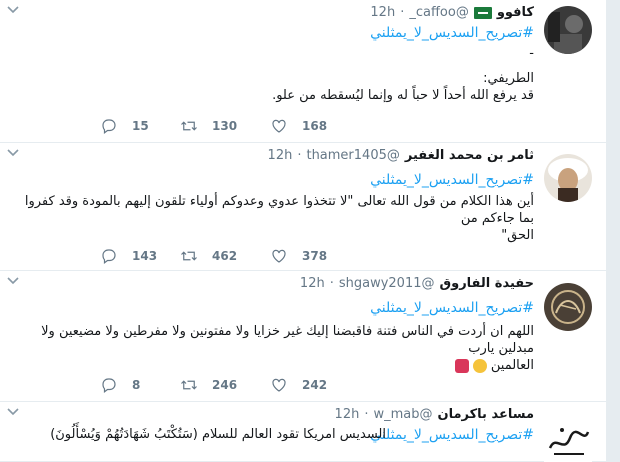 The image size is (620, 462). Describe the element at coordinates (512, 365) in the screenshot. I see `tweet-text-fragment: العالمين` at that location.